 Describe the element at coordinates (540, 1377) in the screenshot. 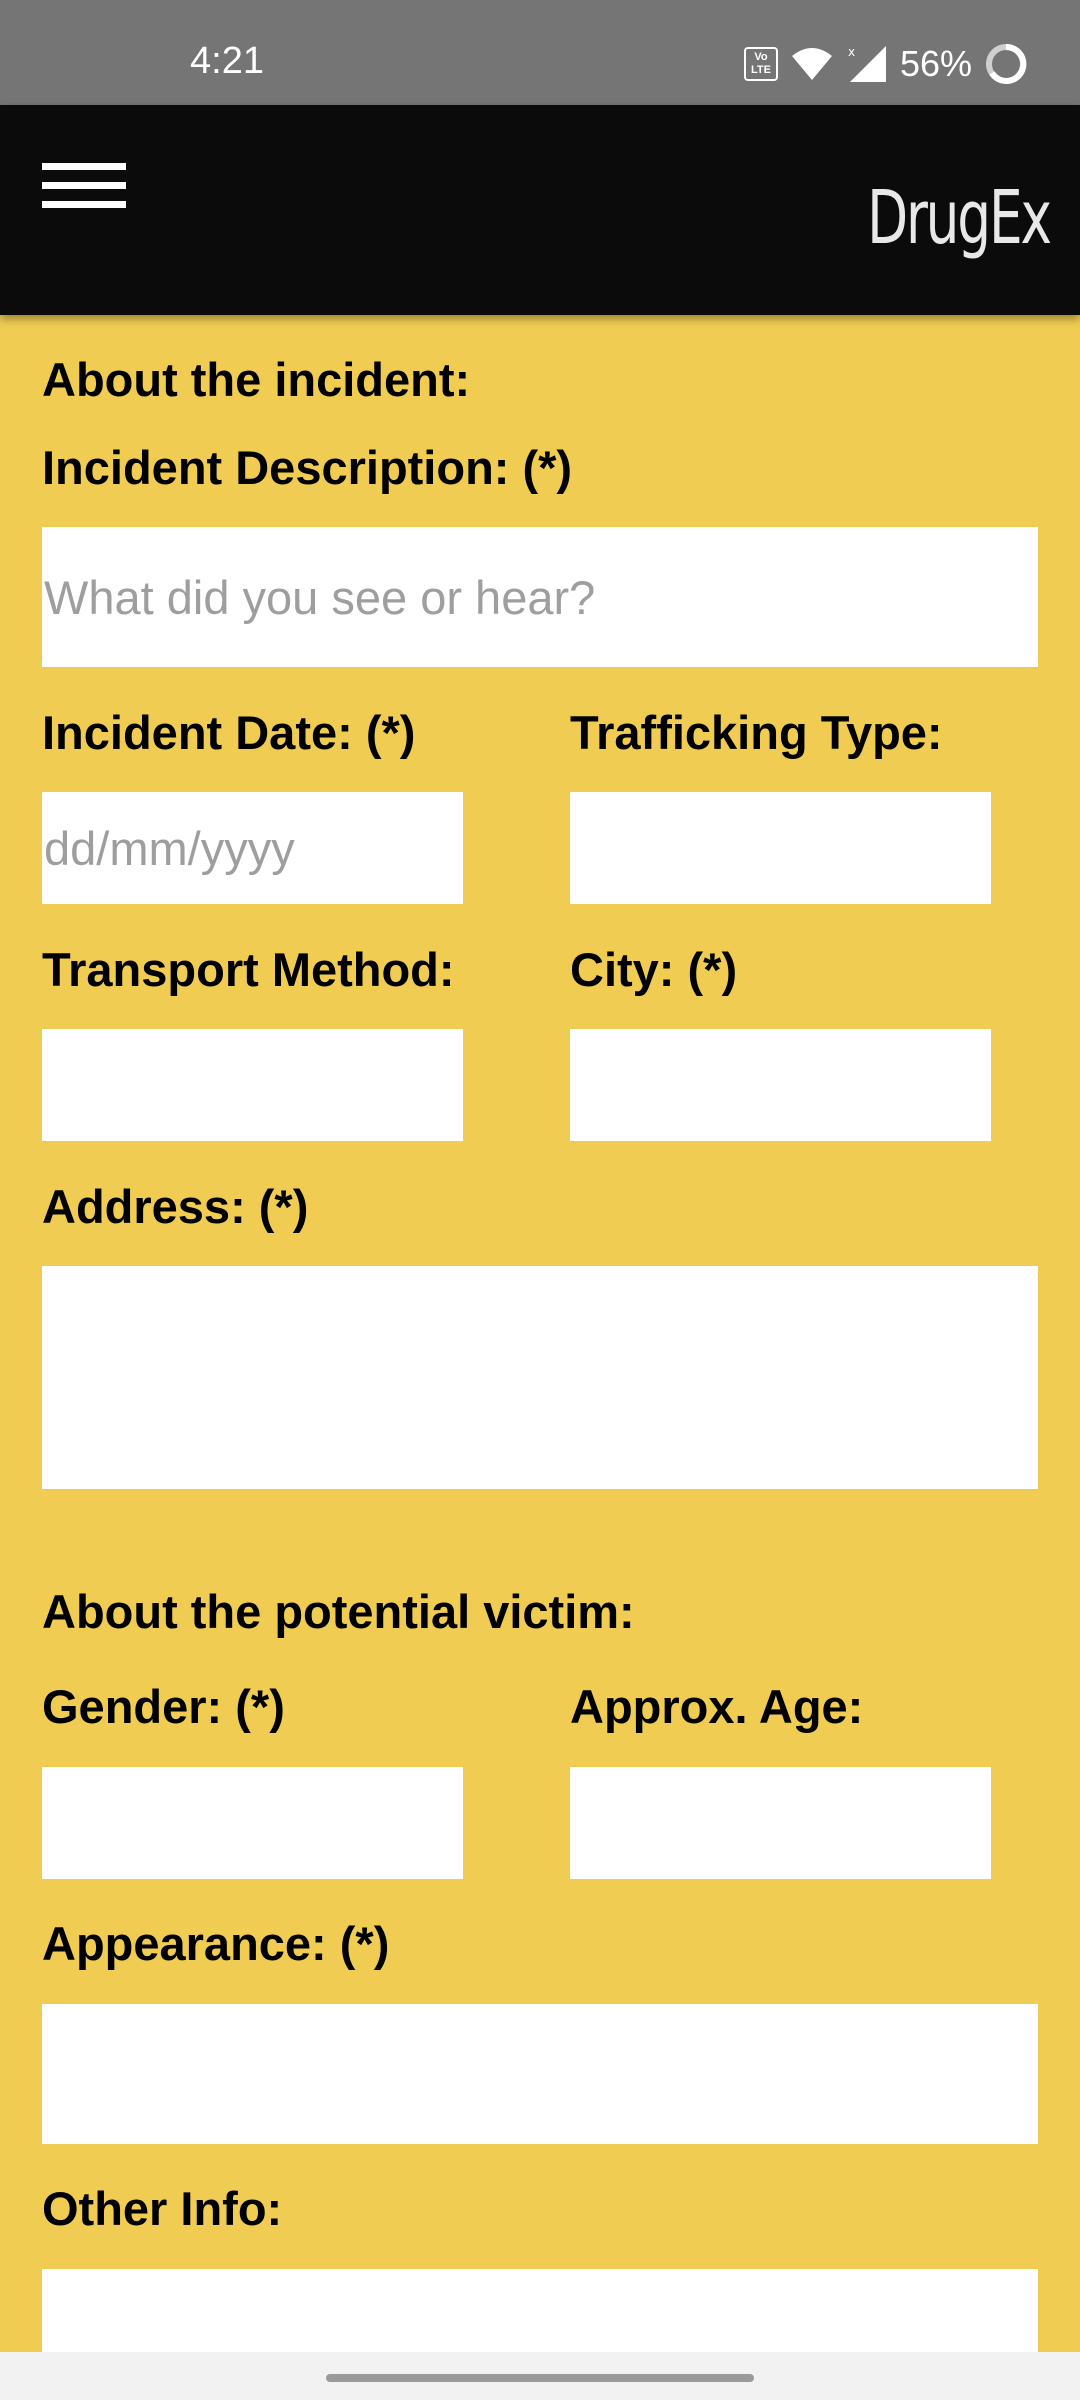

I see `address-input` at that location.